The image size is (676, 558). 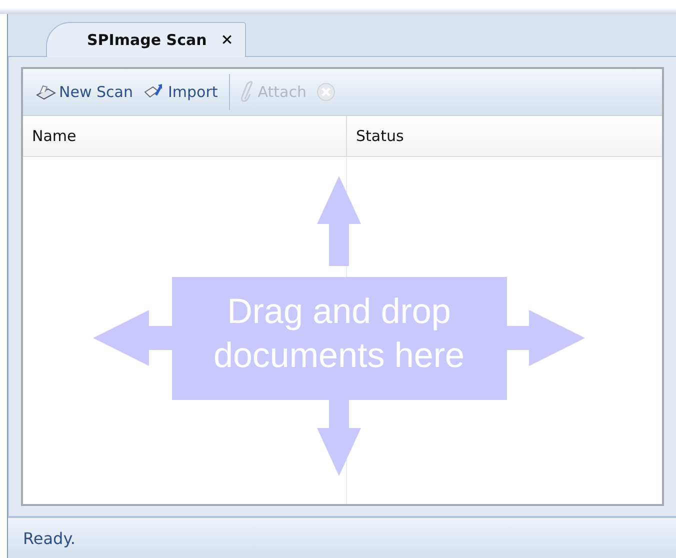 I want to click on status-text: Ready., so click(x=49, y=538).